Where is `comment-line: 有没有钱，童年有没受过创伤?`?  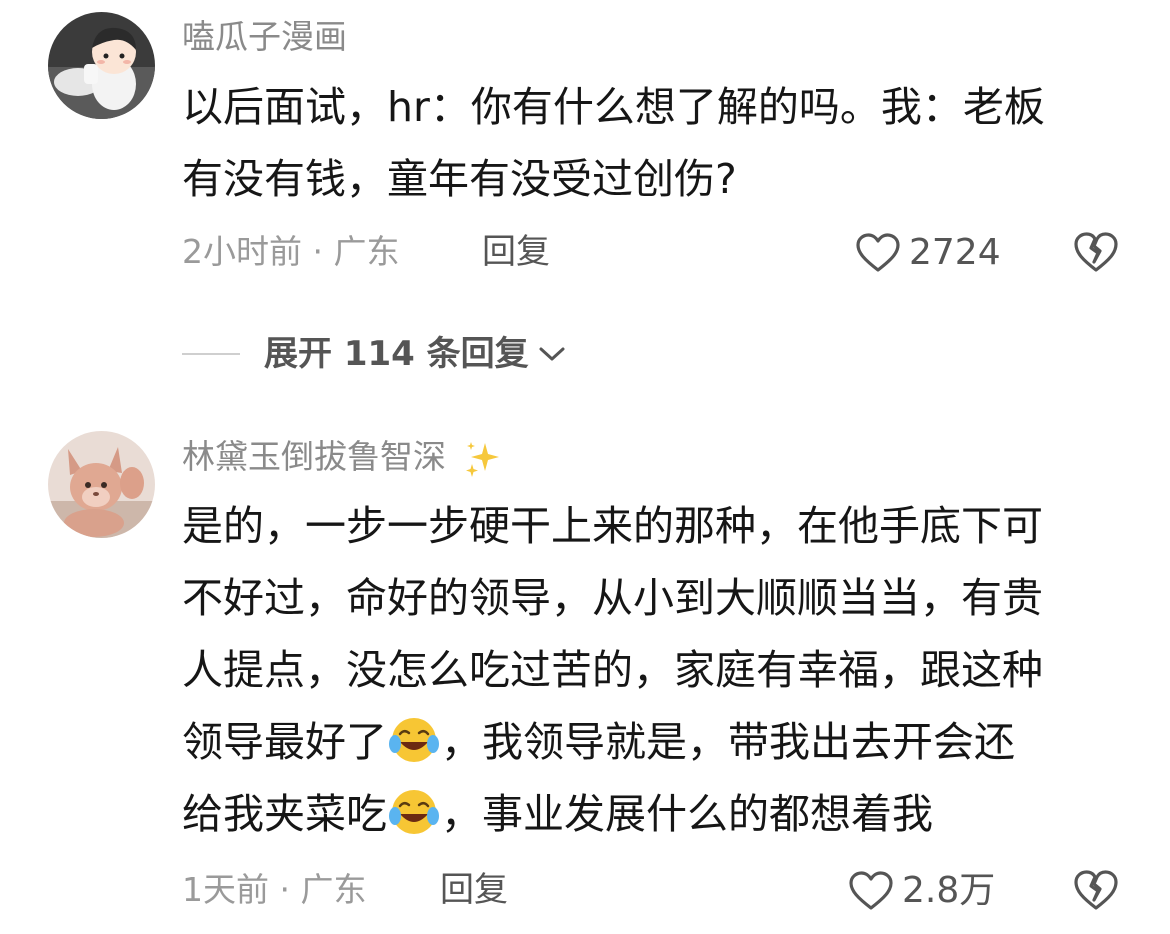 comment-line: 有没有钱，童年有没受过创伤? is located at coordinates (459, 179).